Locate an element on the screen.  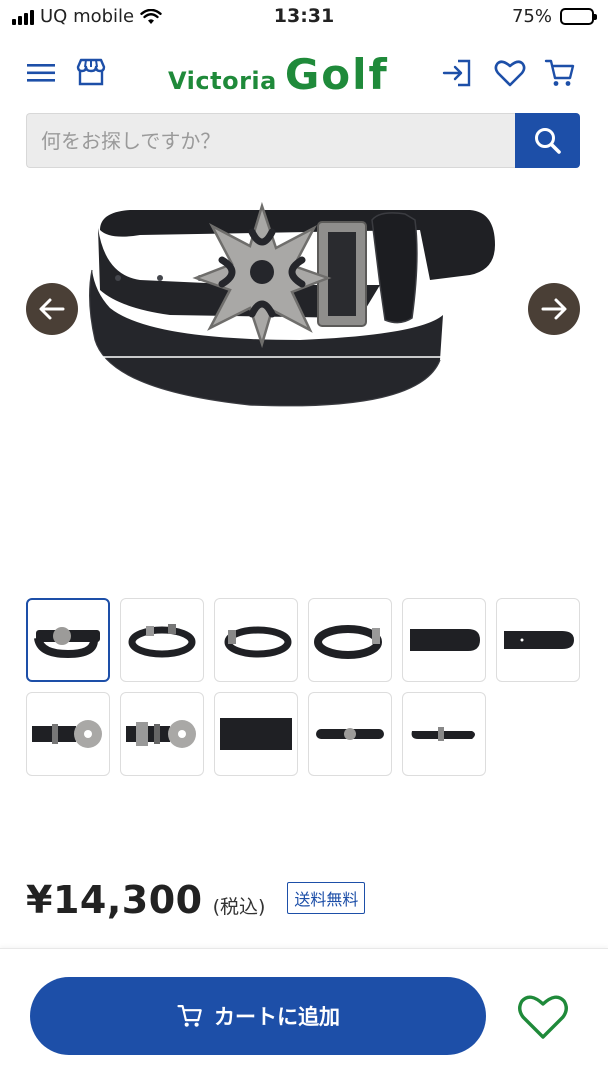
arrow-left-icon is located at coordinates (52, 309).